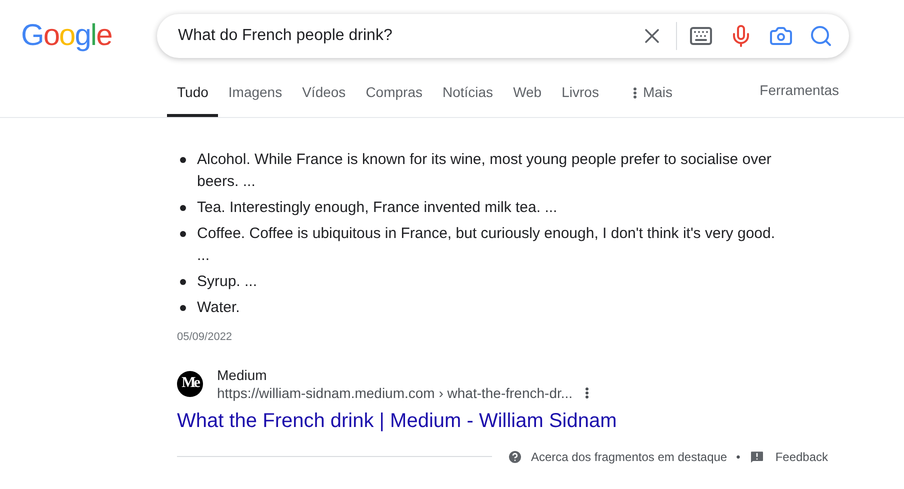  Describe the element at coordinates (586, 392) in the screenshot. I see `more-options-icon` at that location.